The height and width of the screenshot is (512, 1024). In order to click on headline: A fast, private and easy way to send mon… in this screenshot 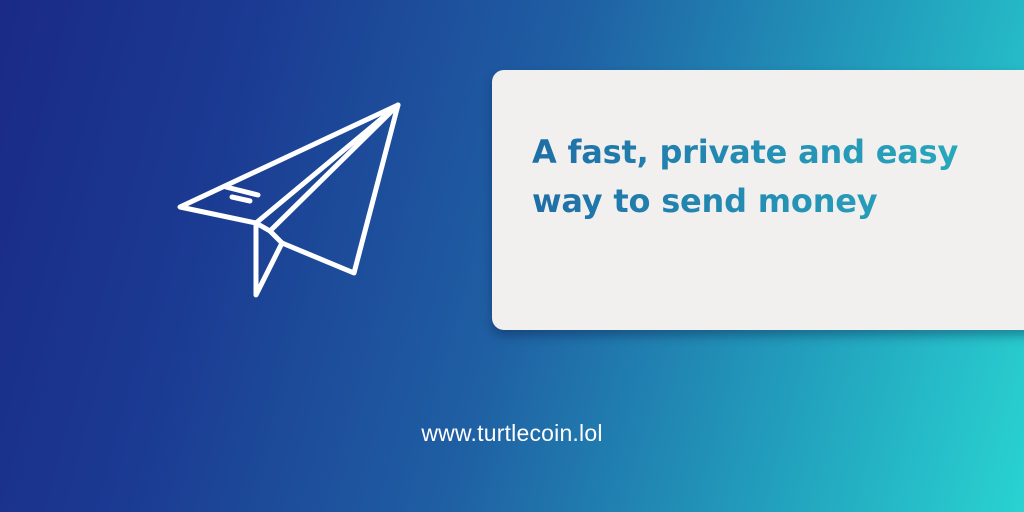, I will do `click(752, 177)`.